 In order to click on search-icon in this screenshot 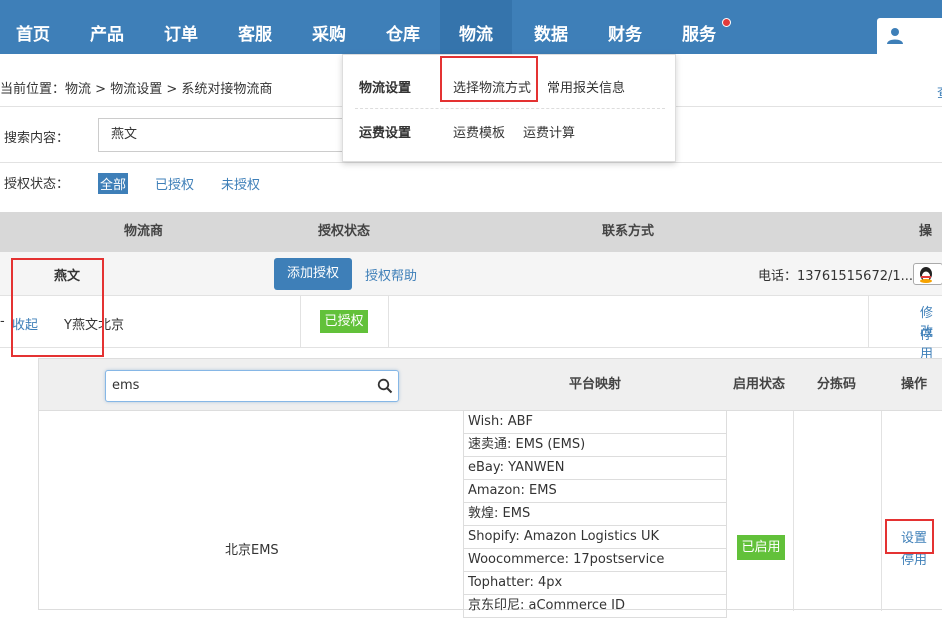, I will do `click(385, 386)`.